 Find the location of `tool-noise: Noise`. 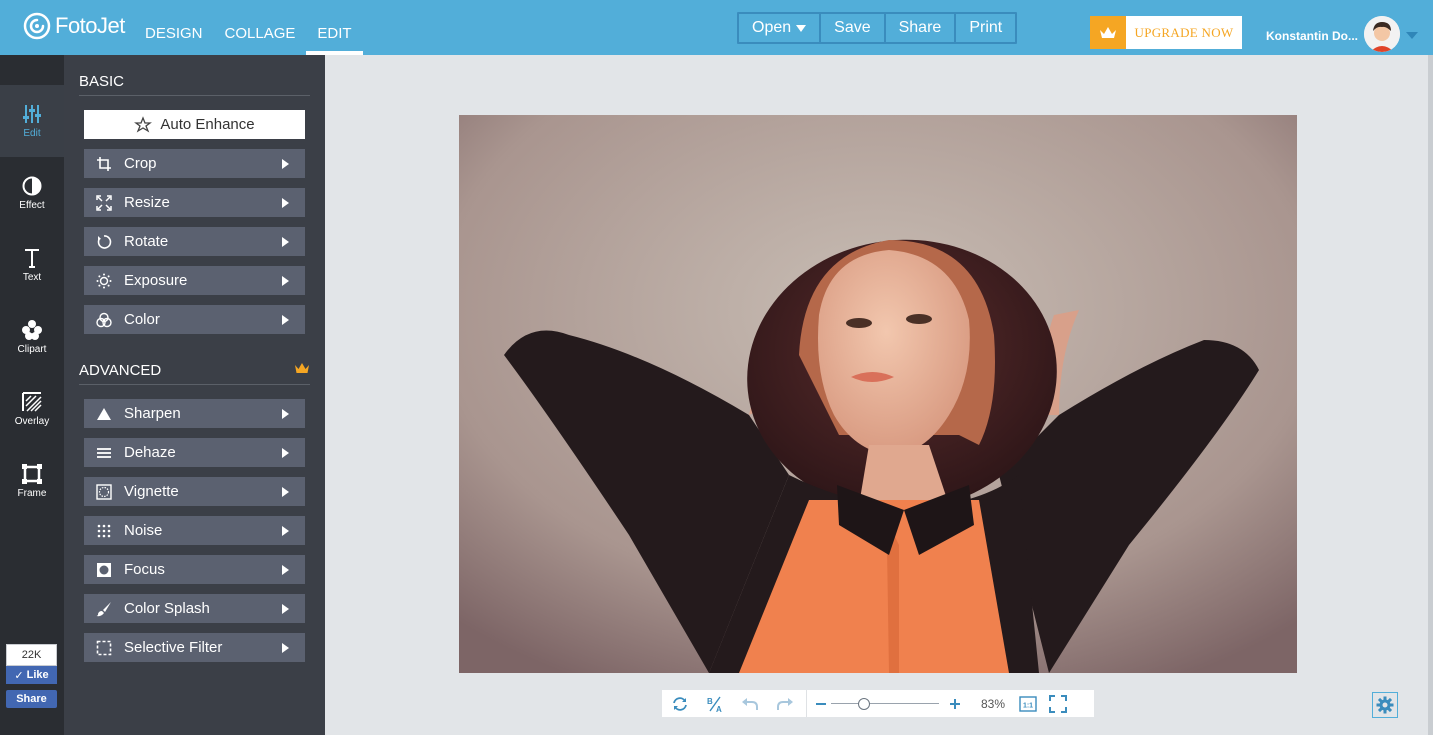

tool-noise: Noise is located at coordinates (194, 530).